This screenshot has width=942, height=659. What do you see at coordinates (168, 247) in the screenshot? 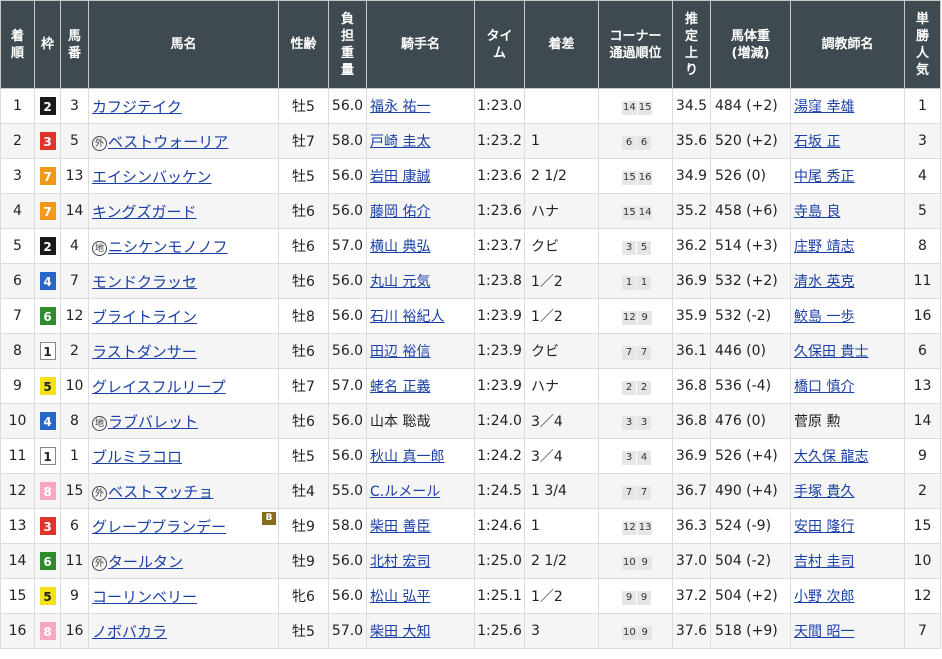
I see `horse-name-link: ニシケンモノノフ` at bounding box center [168, 247].